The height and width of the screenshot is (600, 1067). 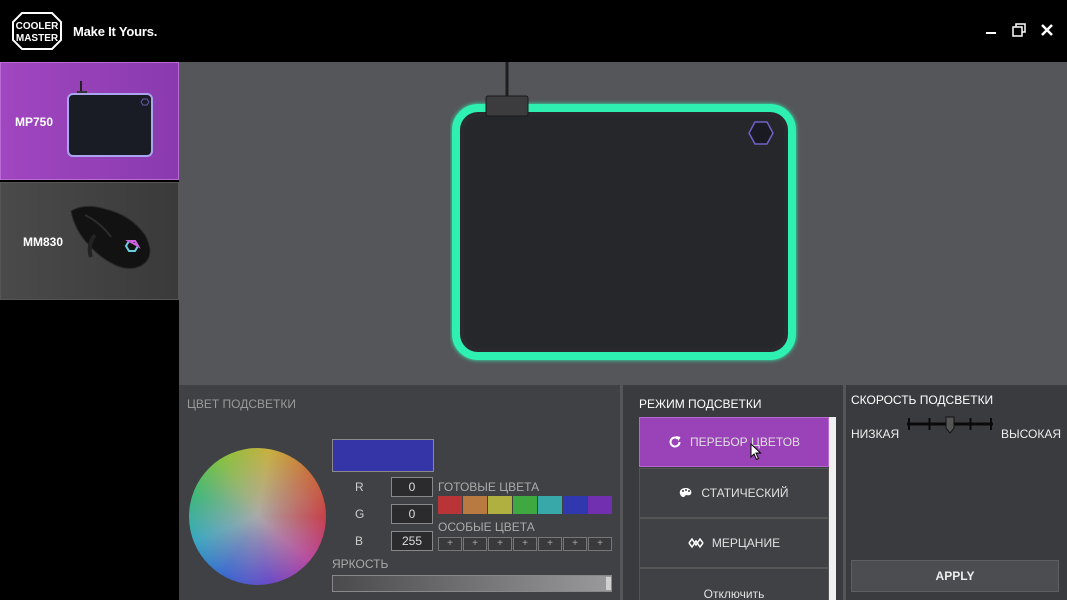 I want to click on current-color-swatch, so click(x=383, y=455).